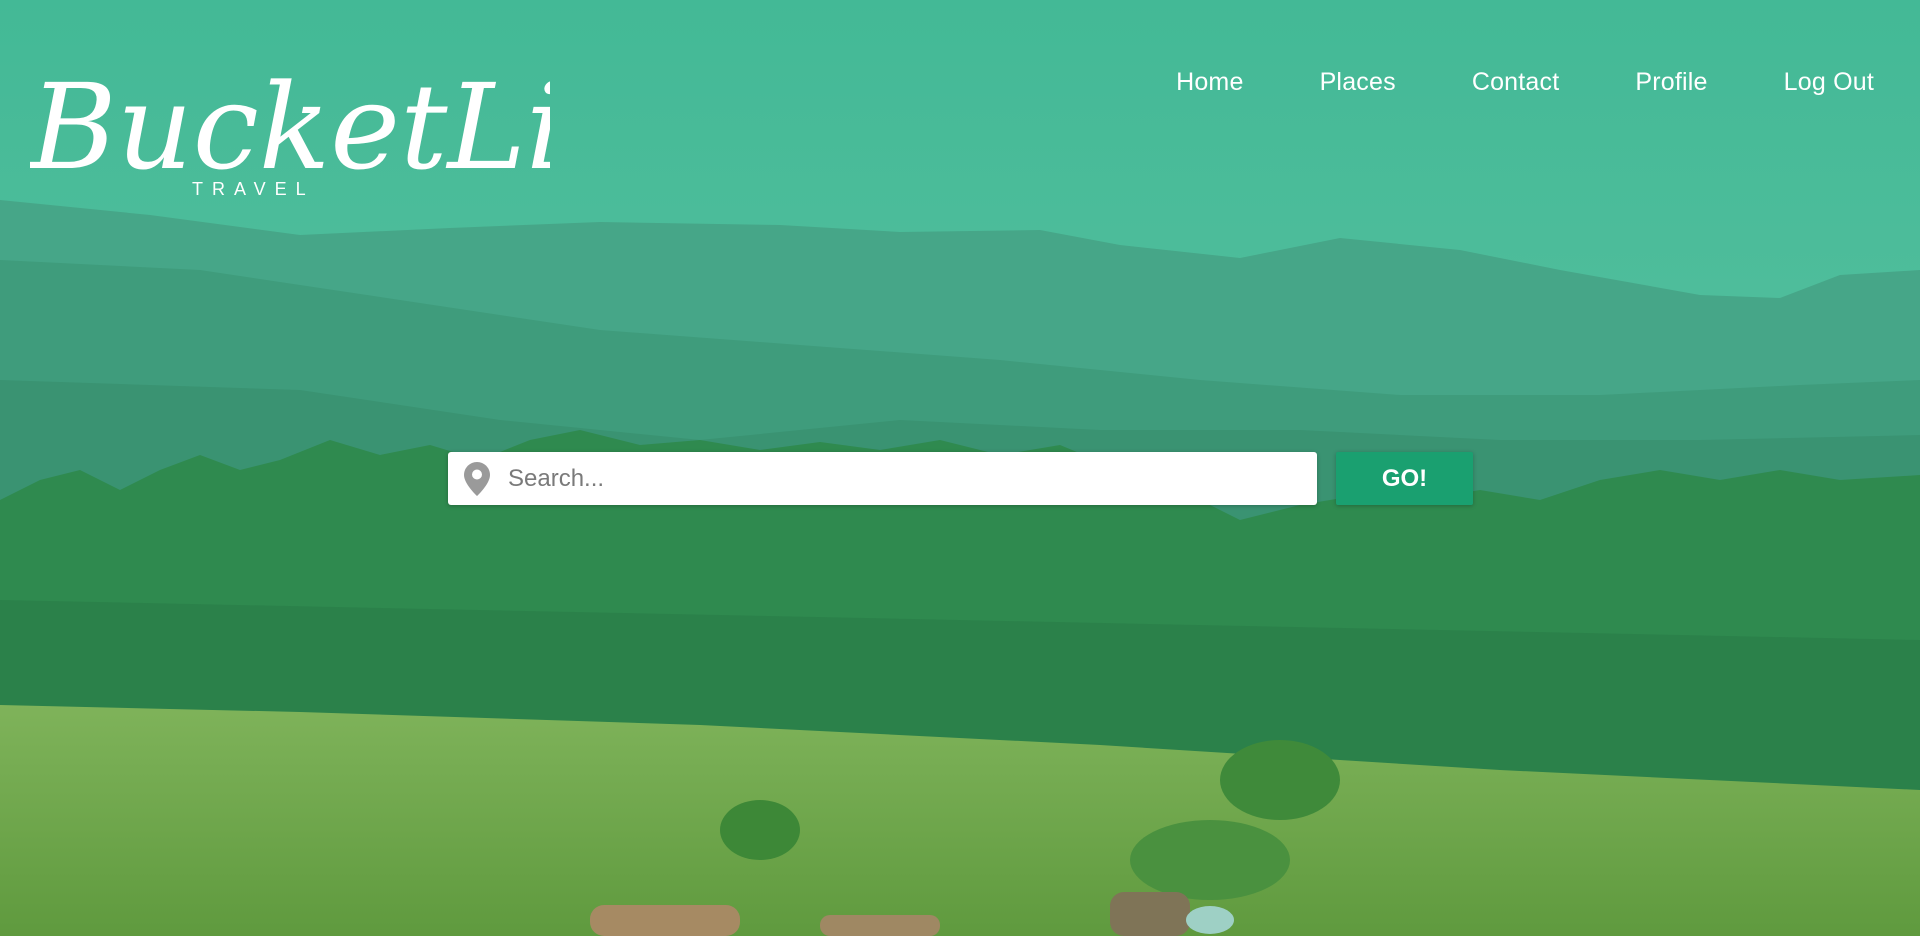 This screenshot has width=1920, height=936. What do you see at coordinates (1671, 82) in the screenshot?
I see `nav-profile: Profile` at bounding box center [1671, 82].